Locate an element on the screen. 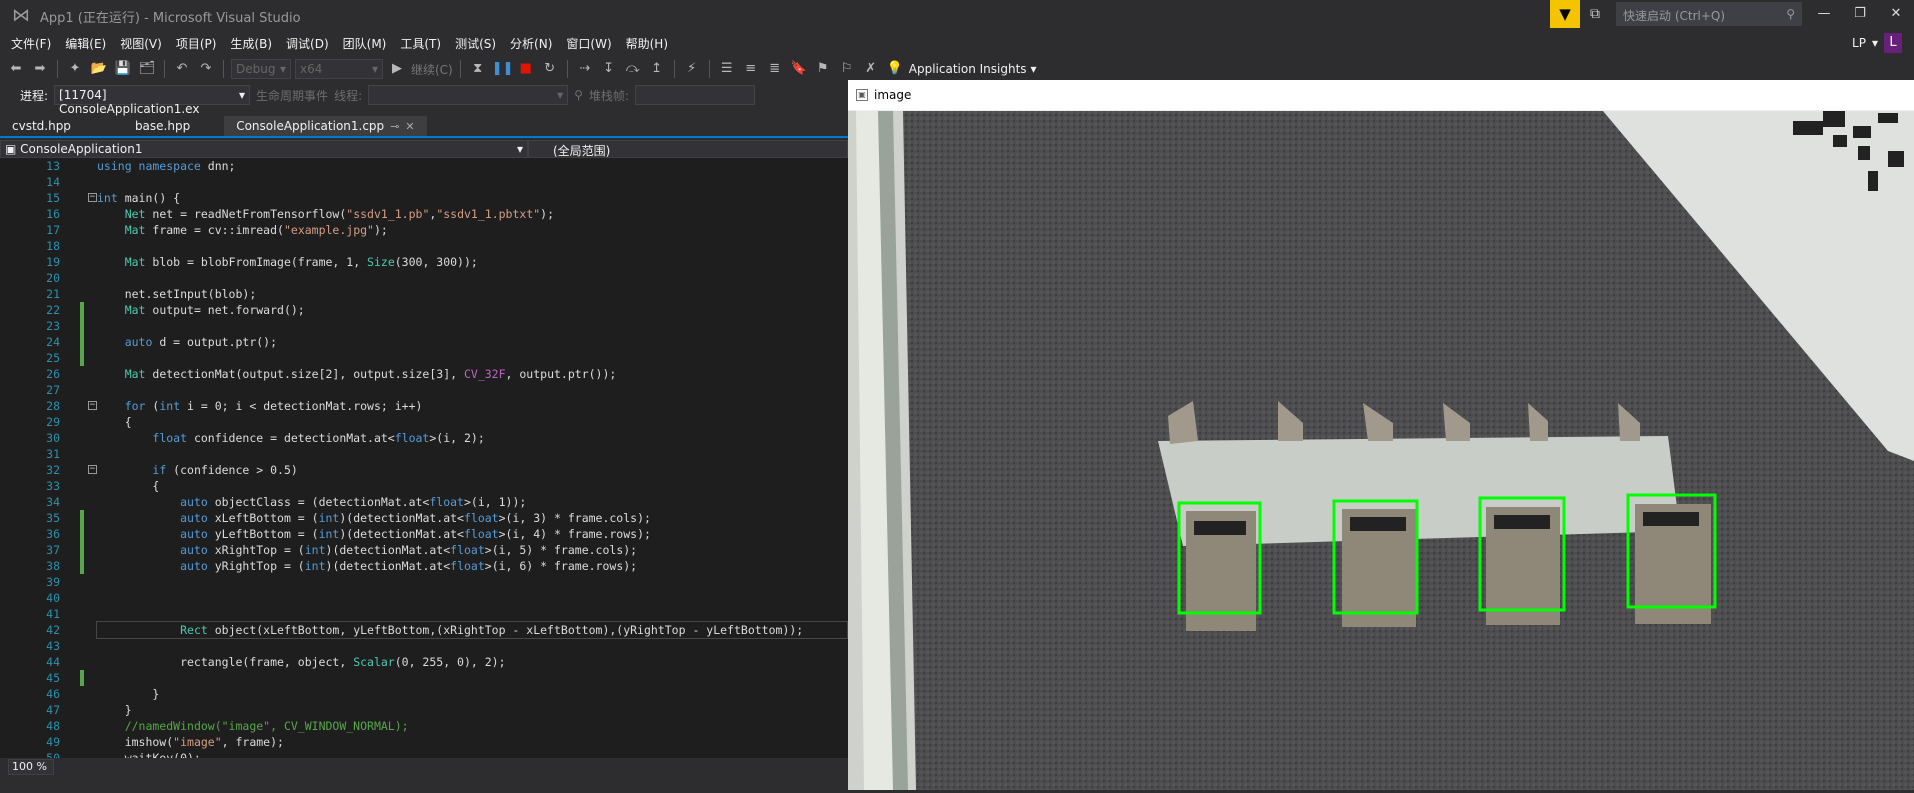 The image size is (1914, 793). show-next-statement-icon: ⇢ is located at coordinates (585, 69).